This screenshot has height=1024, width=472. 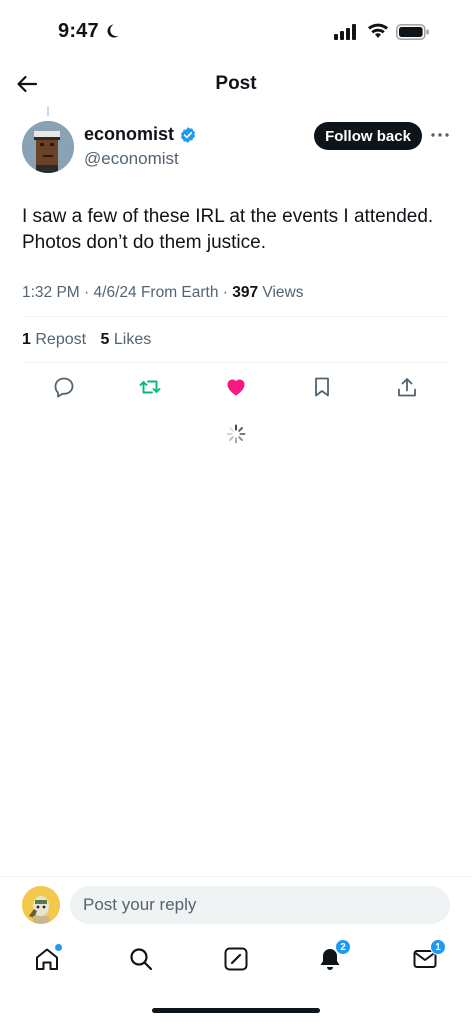 I want to click on tab-search, so click(x=141, y=959).